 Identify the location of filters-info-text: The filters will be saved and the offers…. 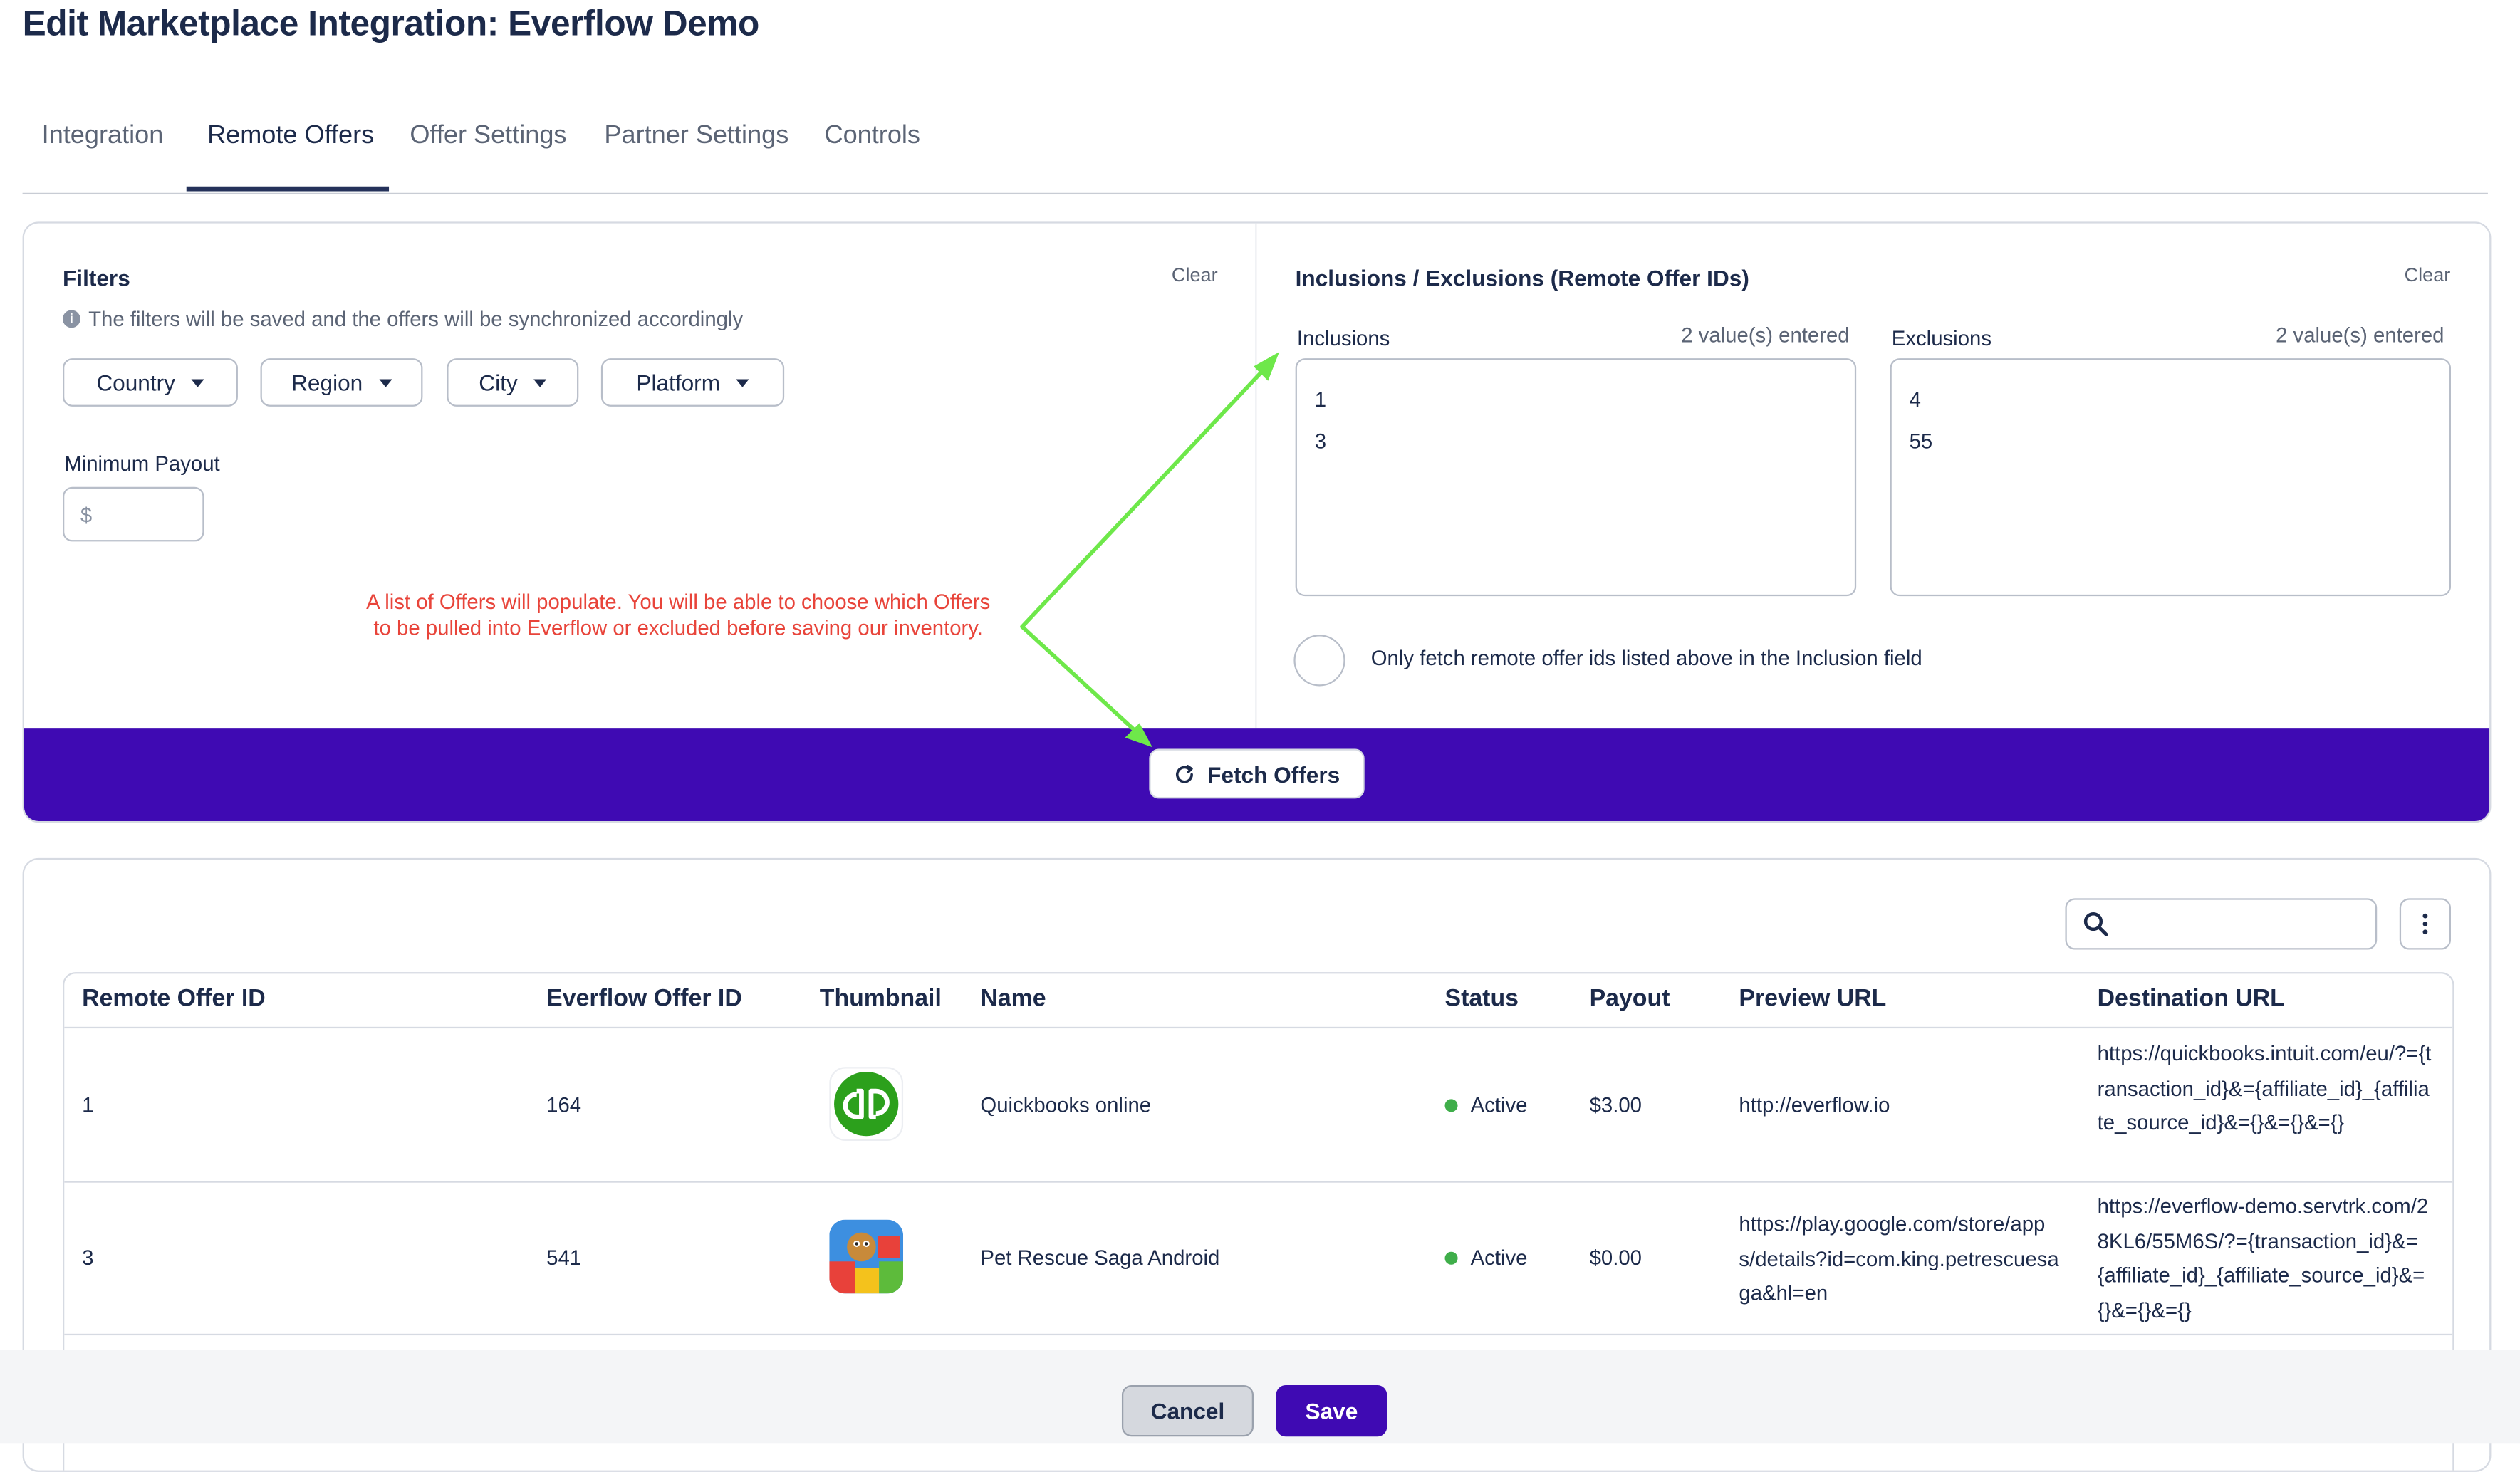
(416, 318).